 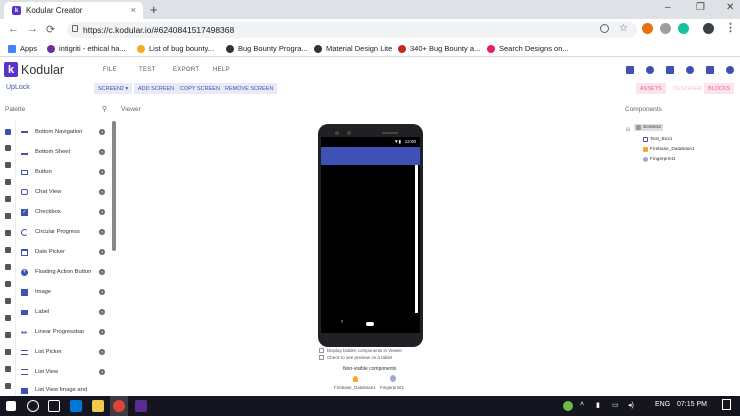 I want to click on people-icon, so click(x=650, y=70).